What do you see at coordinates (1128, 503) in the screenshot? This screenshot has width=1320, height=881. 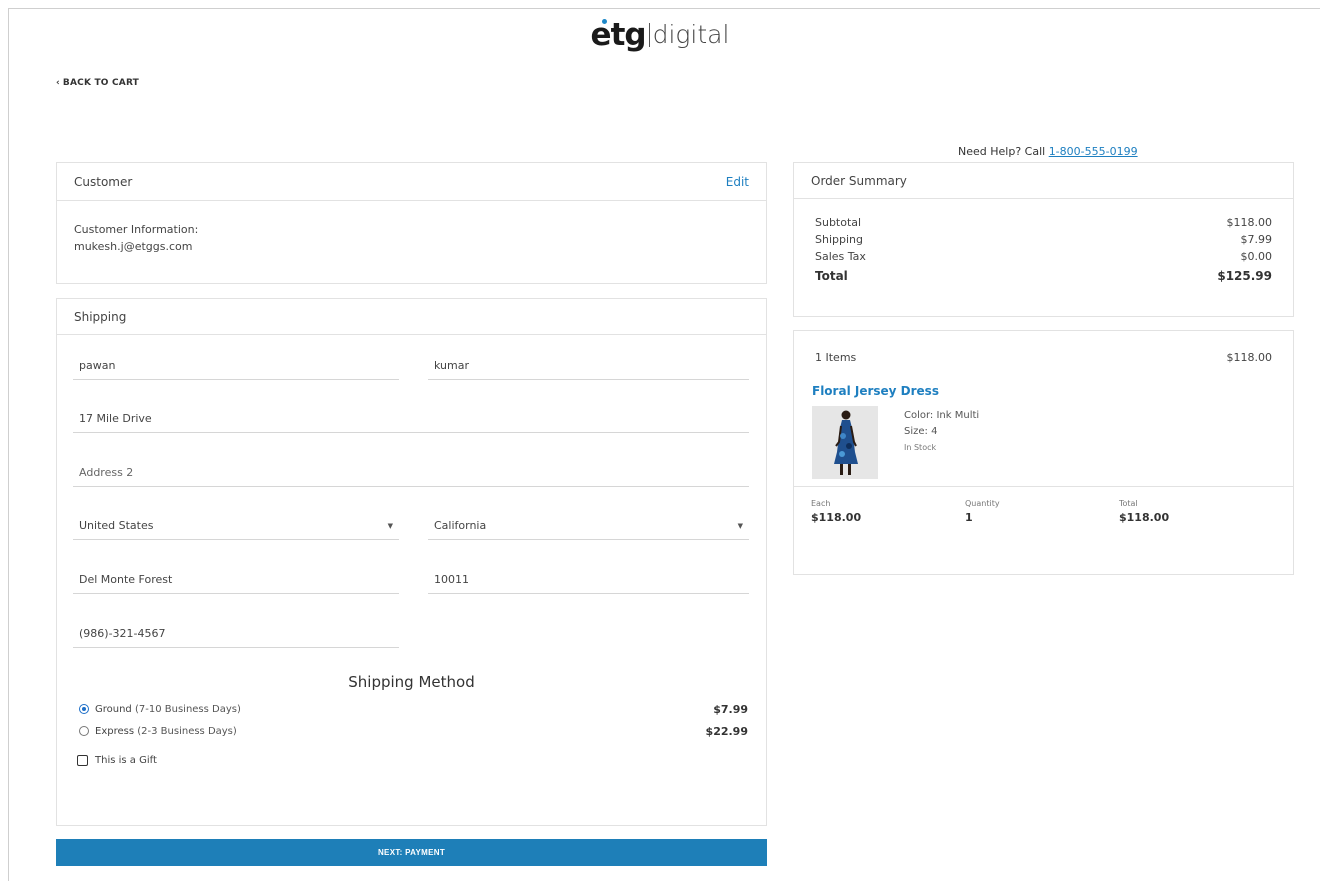 I see `line-total-label: Total` at bounding box center [1128, 503].